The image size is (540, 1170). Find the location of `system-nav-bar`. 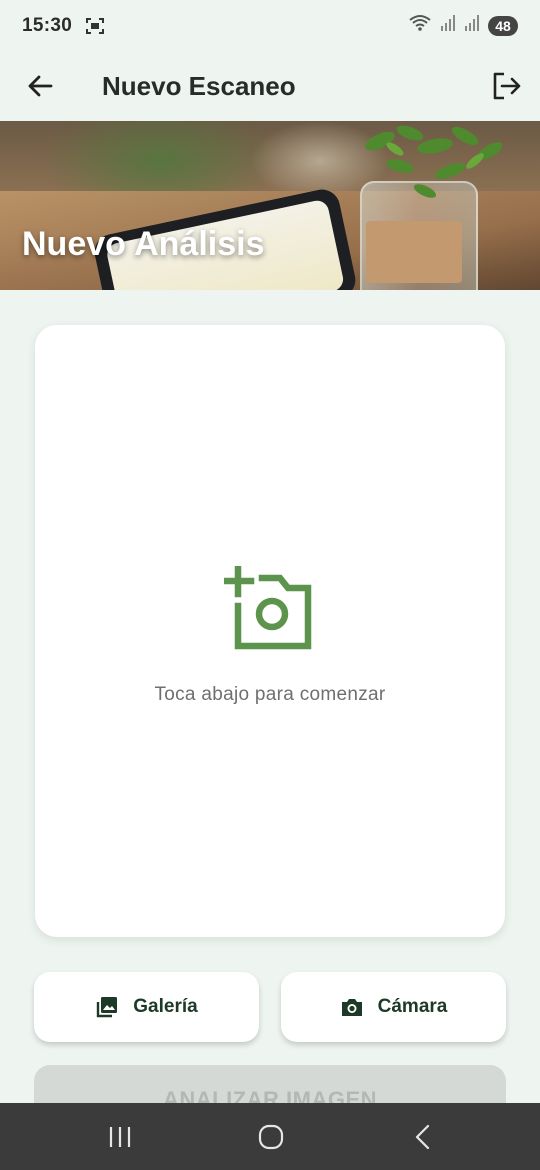

system-nav-bar is located at coordinates (270, 1136).